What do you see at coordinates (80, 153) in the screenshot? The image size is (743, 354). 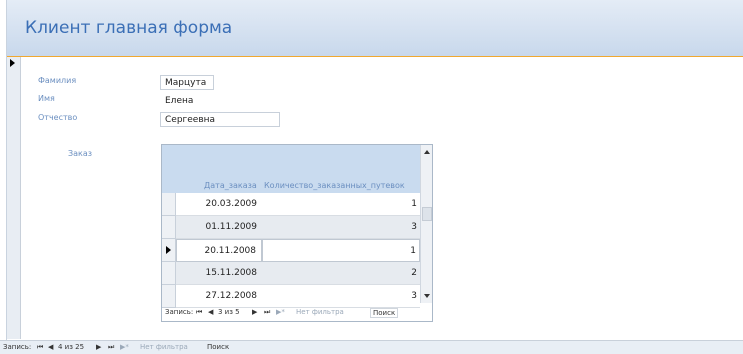 I see `order-label: Заказ` at bounding box center [80, 153].